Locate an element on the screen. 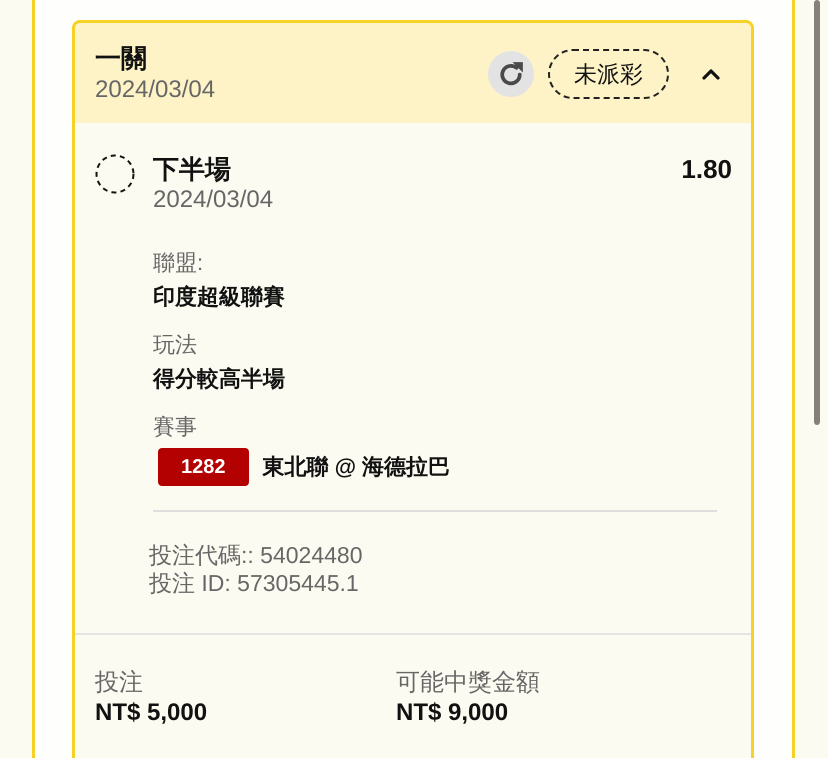  odds-value: 1.80 is located at coordinates (706, 169).